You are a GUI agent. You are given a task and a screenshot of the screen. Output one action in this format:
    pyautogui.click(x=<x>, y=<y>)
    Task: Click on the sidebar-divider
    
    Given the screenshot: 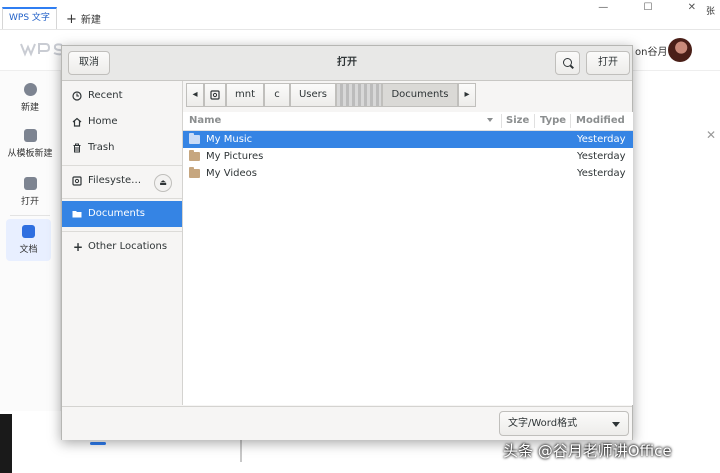 What is the action you would take?
    pyautogui.click(x=30, y=215)
    